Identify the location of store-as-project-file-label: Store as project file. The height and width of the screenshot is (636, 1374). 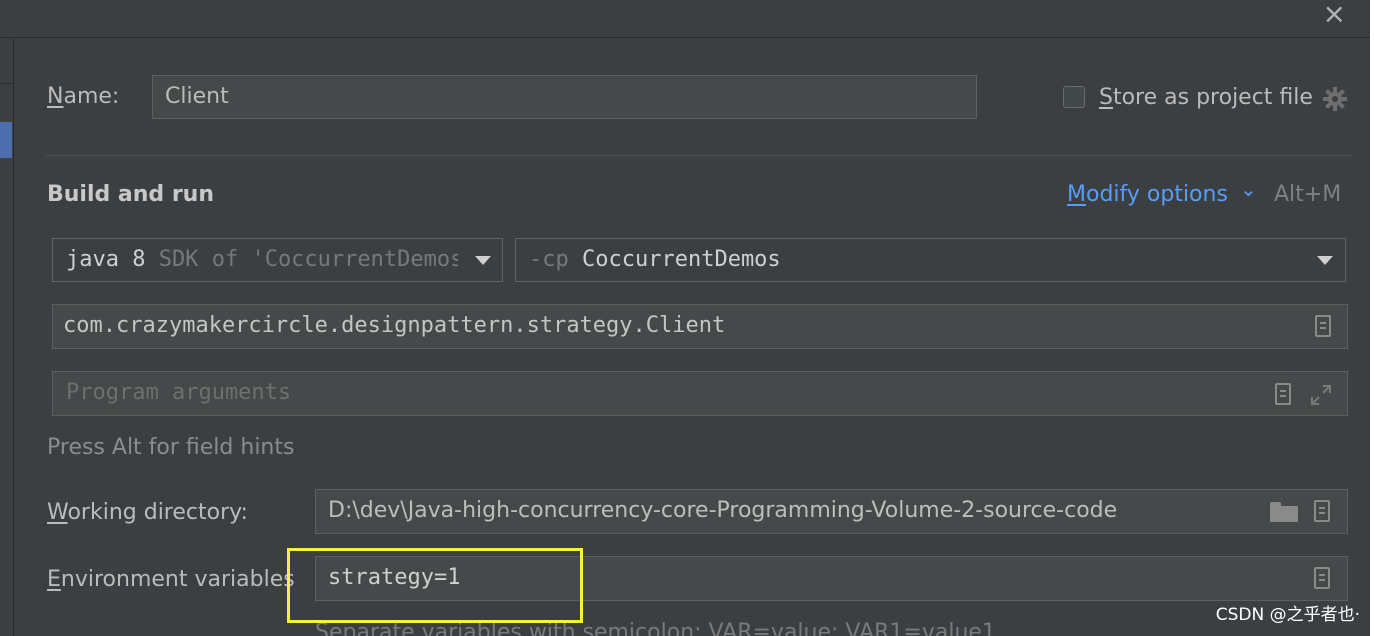
(1206, 98).